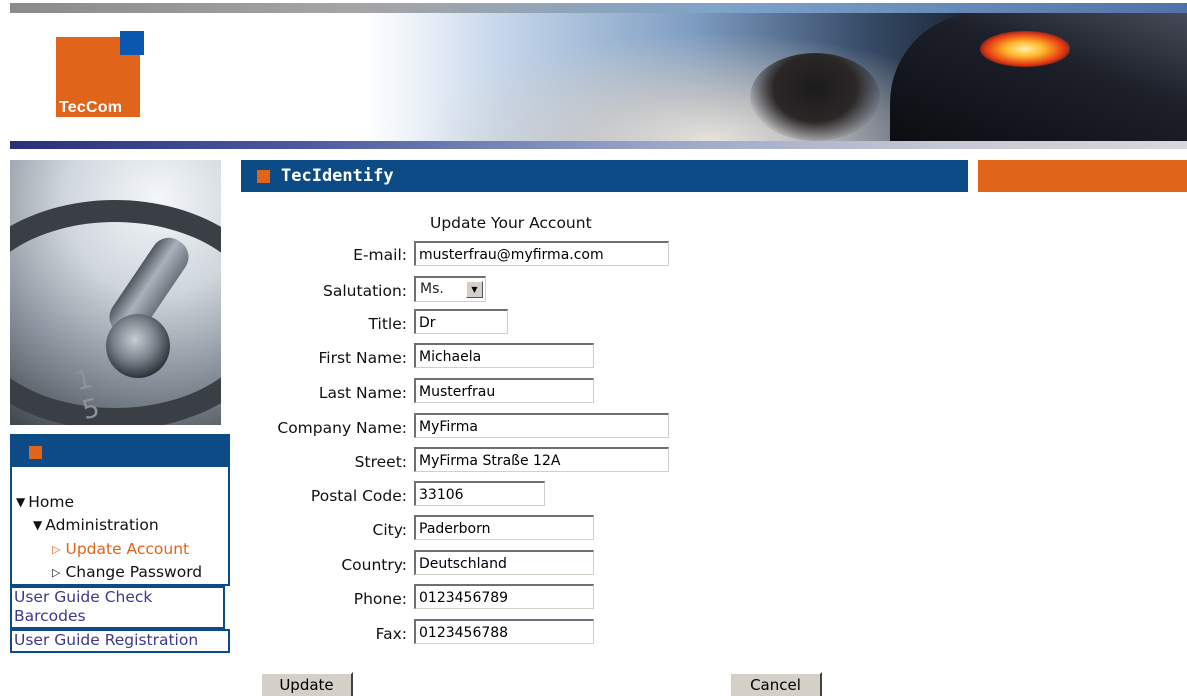 The width and height of the screenshot is (1187, 696). I want to click on fax-label: Fax:, so click(391, 634).